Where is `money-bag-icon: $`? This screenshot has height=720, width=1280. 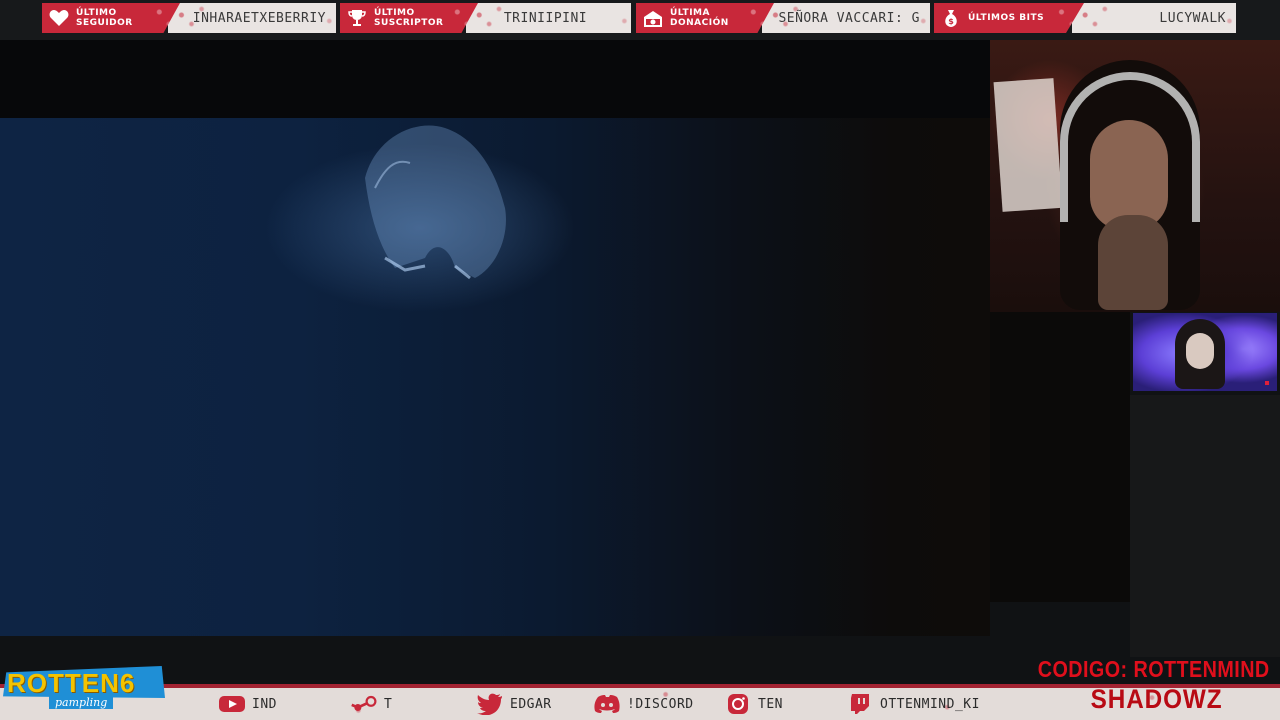
money-bag-icon: $ is located at coordinates (951, 18).